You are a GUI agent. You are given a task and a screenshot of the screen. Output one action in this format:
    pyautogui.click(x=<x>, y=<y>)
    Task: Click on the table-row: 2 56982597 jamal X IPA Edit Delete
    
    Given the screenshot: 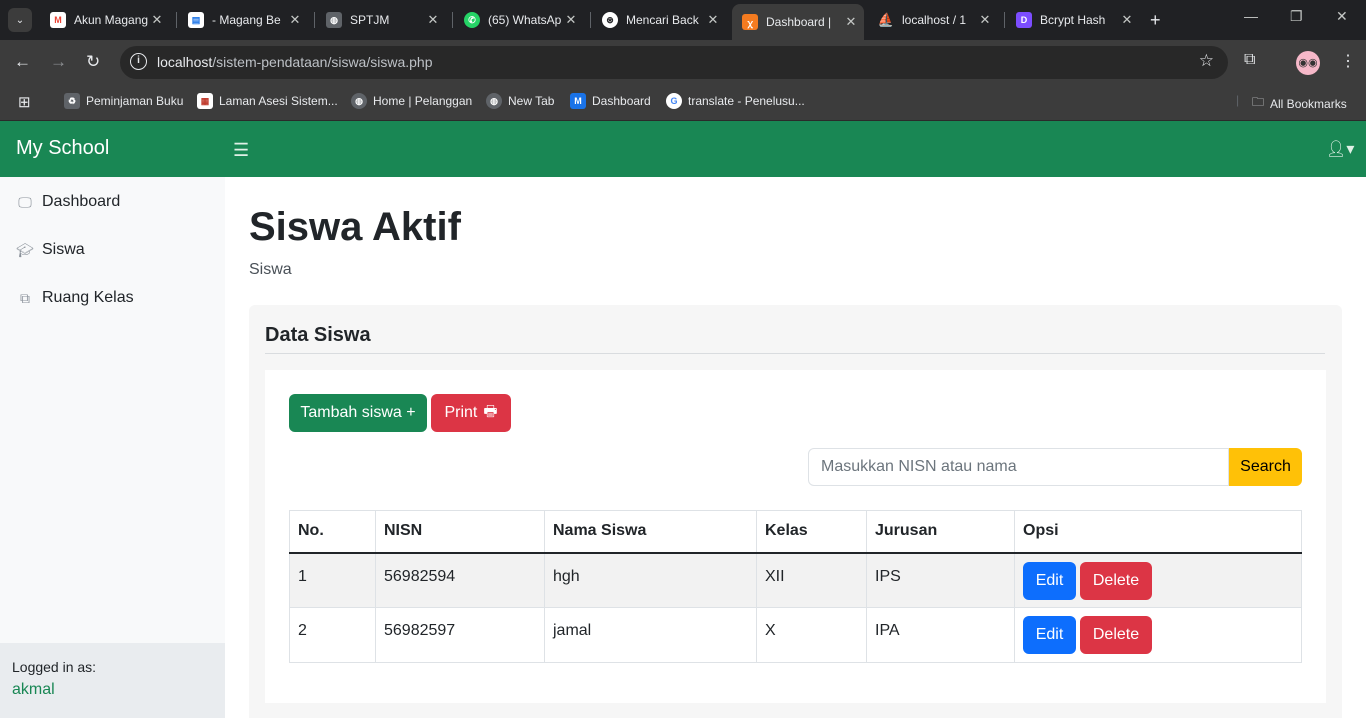 What is the action you would take?
    pyautogui.click(x=795, y=635)
    